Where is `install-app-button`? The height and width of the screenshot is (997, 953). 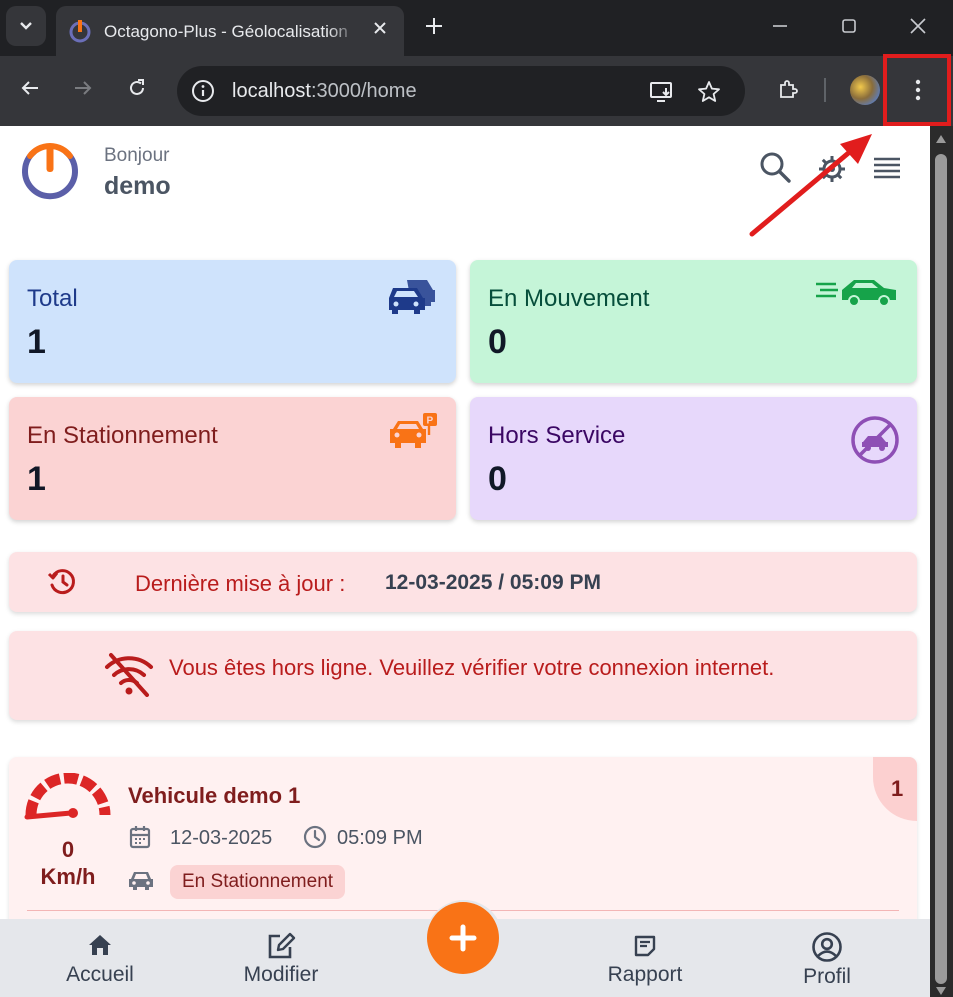
install-app-button is located at coordinates (662, 92).